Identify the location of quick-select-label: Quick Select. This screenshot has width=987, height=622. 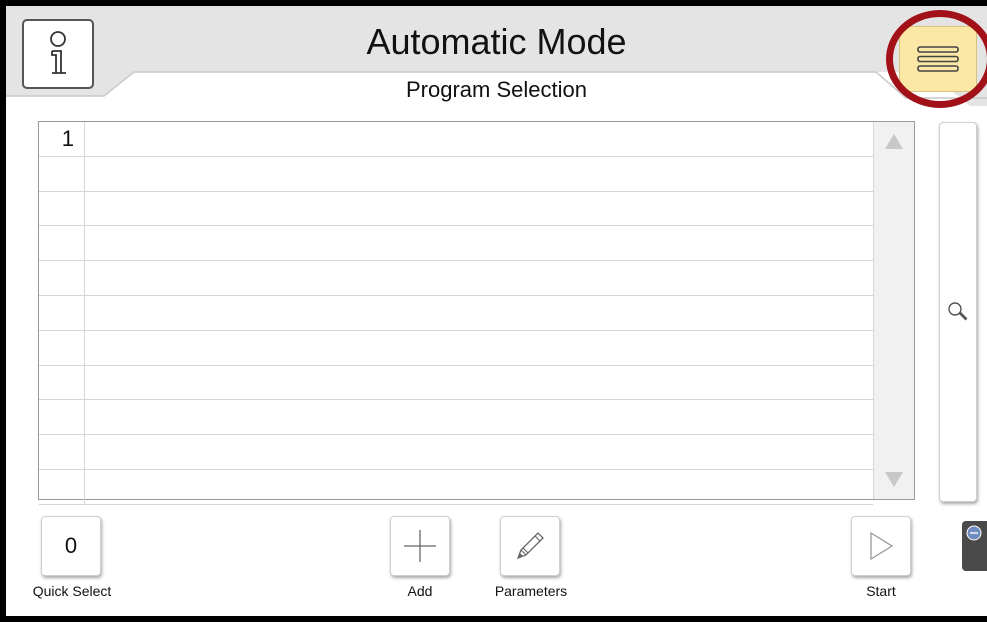
(72, 591).